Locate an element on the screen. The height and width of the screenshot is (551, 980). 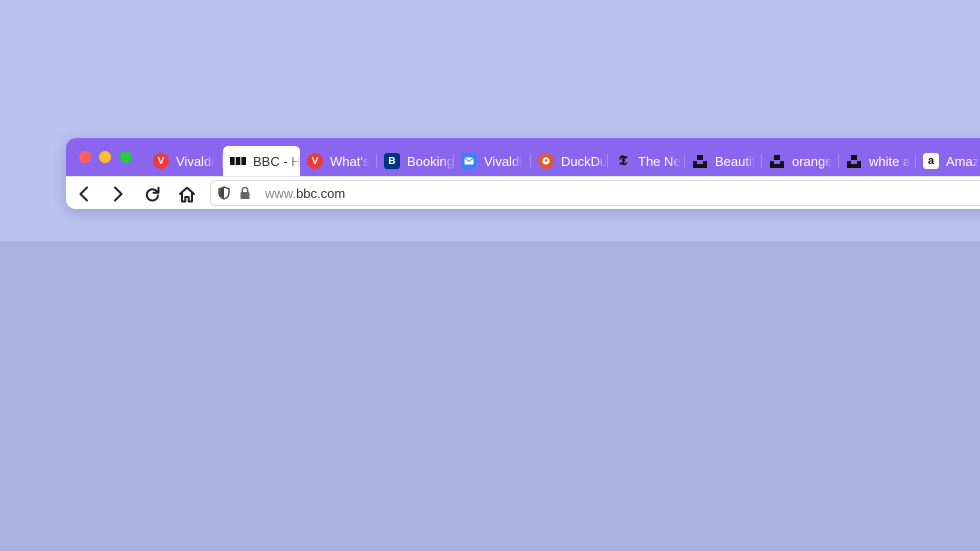
back-icon is located at coordinates (83, 194).